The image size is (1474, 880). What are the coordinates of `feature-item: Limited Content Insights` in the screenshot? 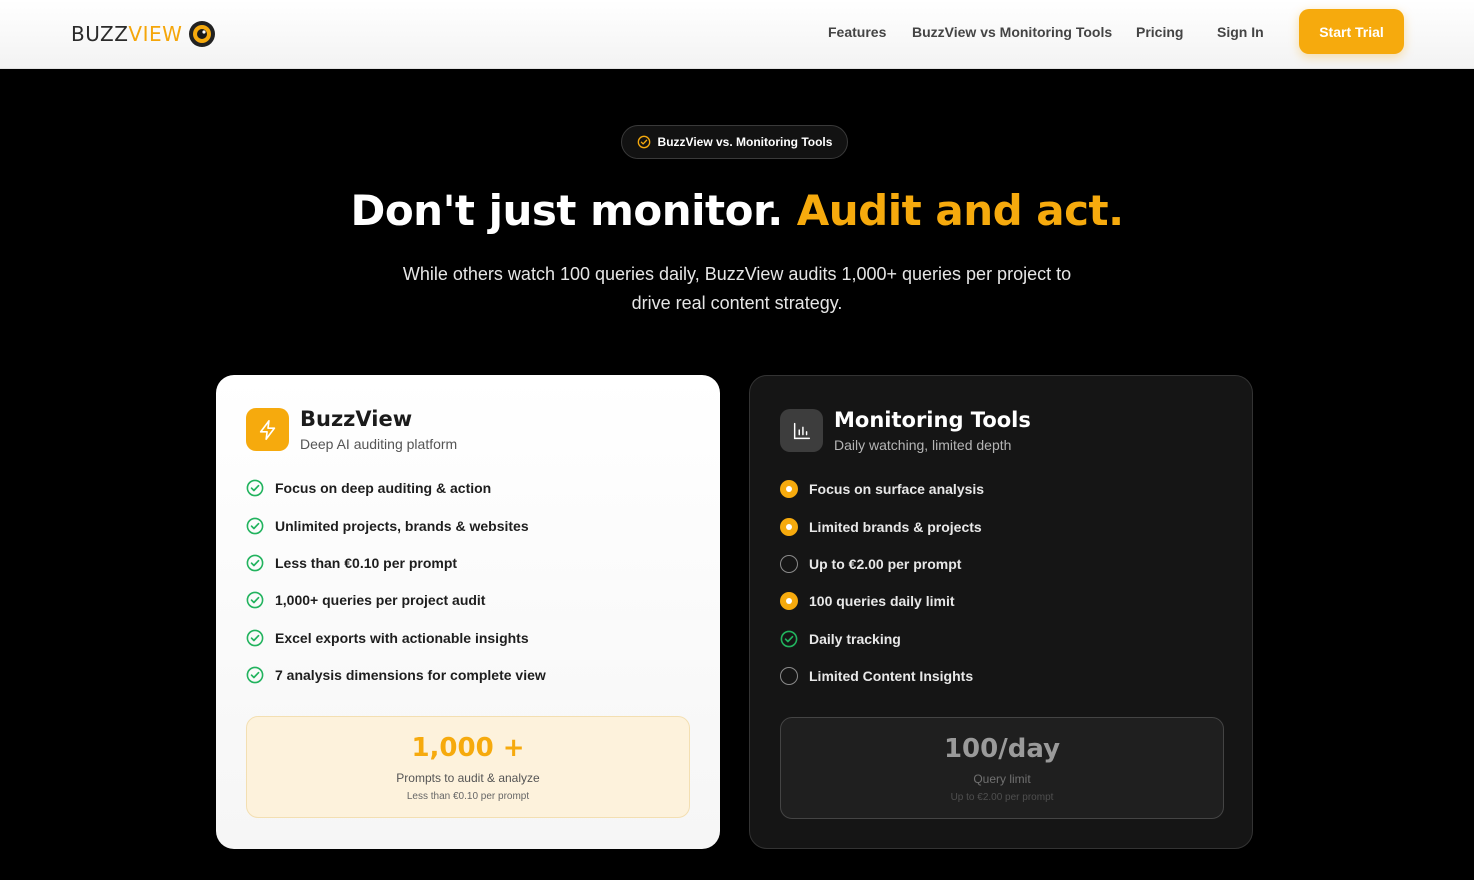 It's located at (876, 676).